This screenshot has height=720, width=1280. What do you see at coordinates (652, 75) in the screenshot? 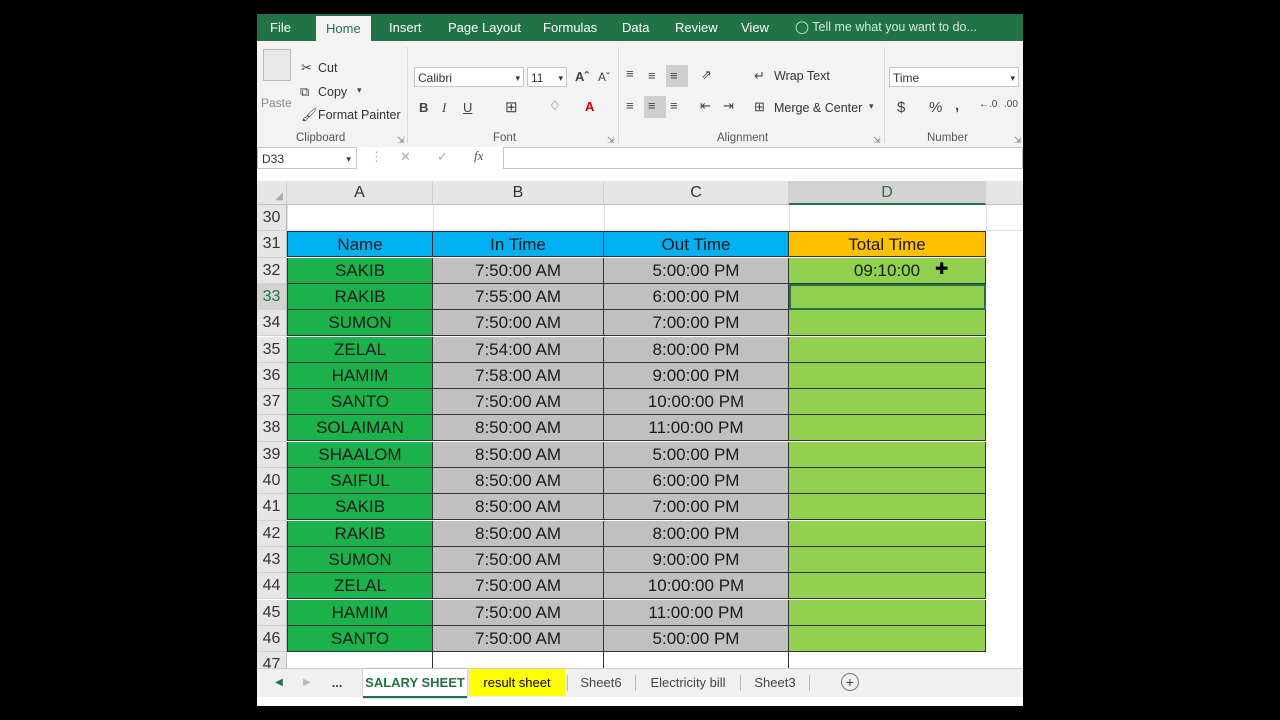
I see `middle-align-icon: ≡` at bounding box center [652, 75].